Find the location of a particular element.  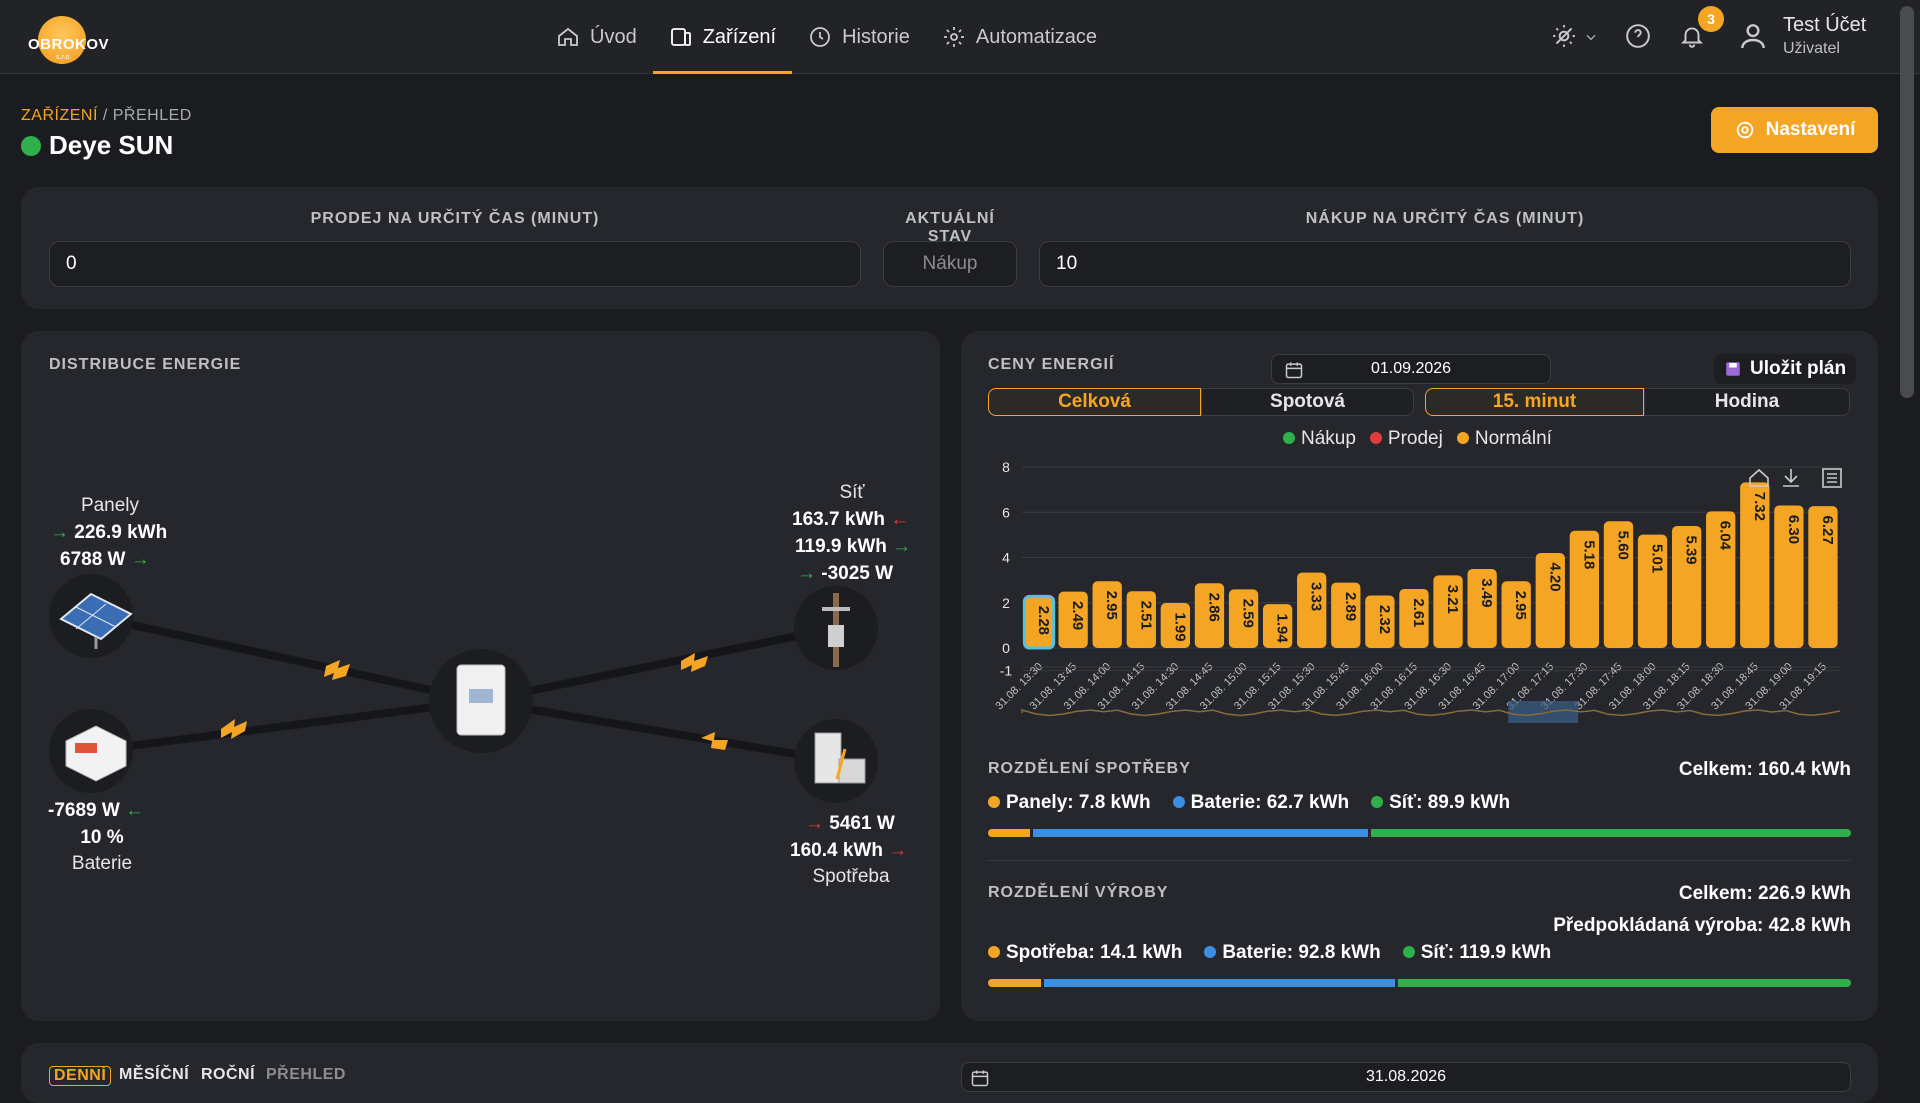

tab-15-min: 15. minut is located at coordinates (1534, 402).